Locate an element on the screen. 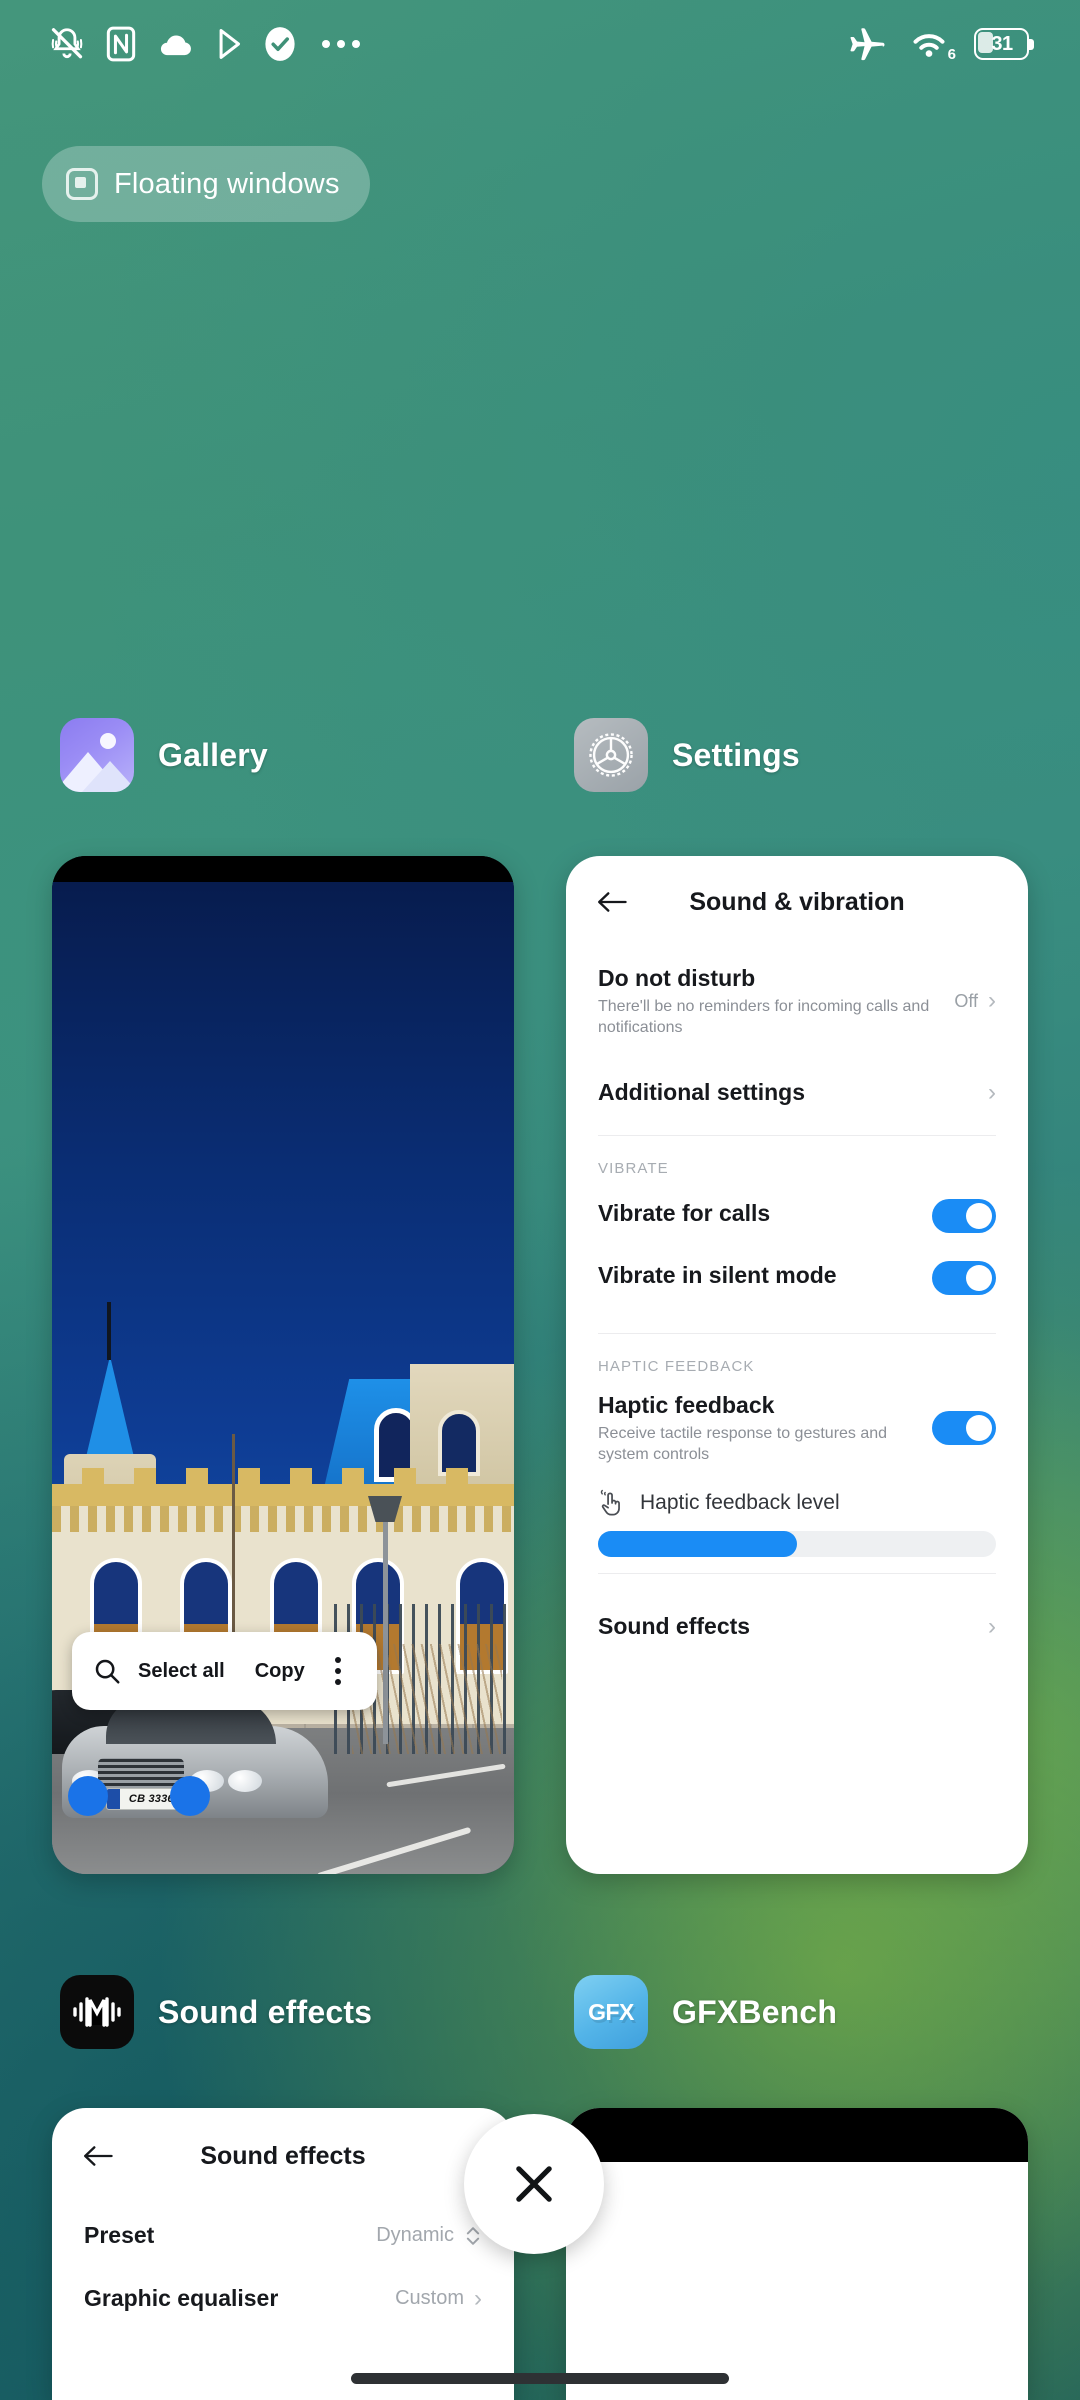  photo-right-tower-window is located at coordinates (459, 1443).